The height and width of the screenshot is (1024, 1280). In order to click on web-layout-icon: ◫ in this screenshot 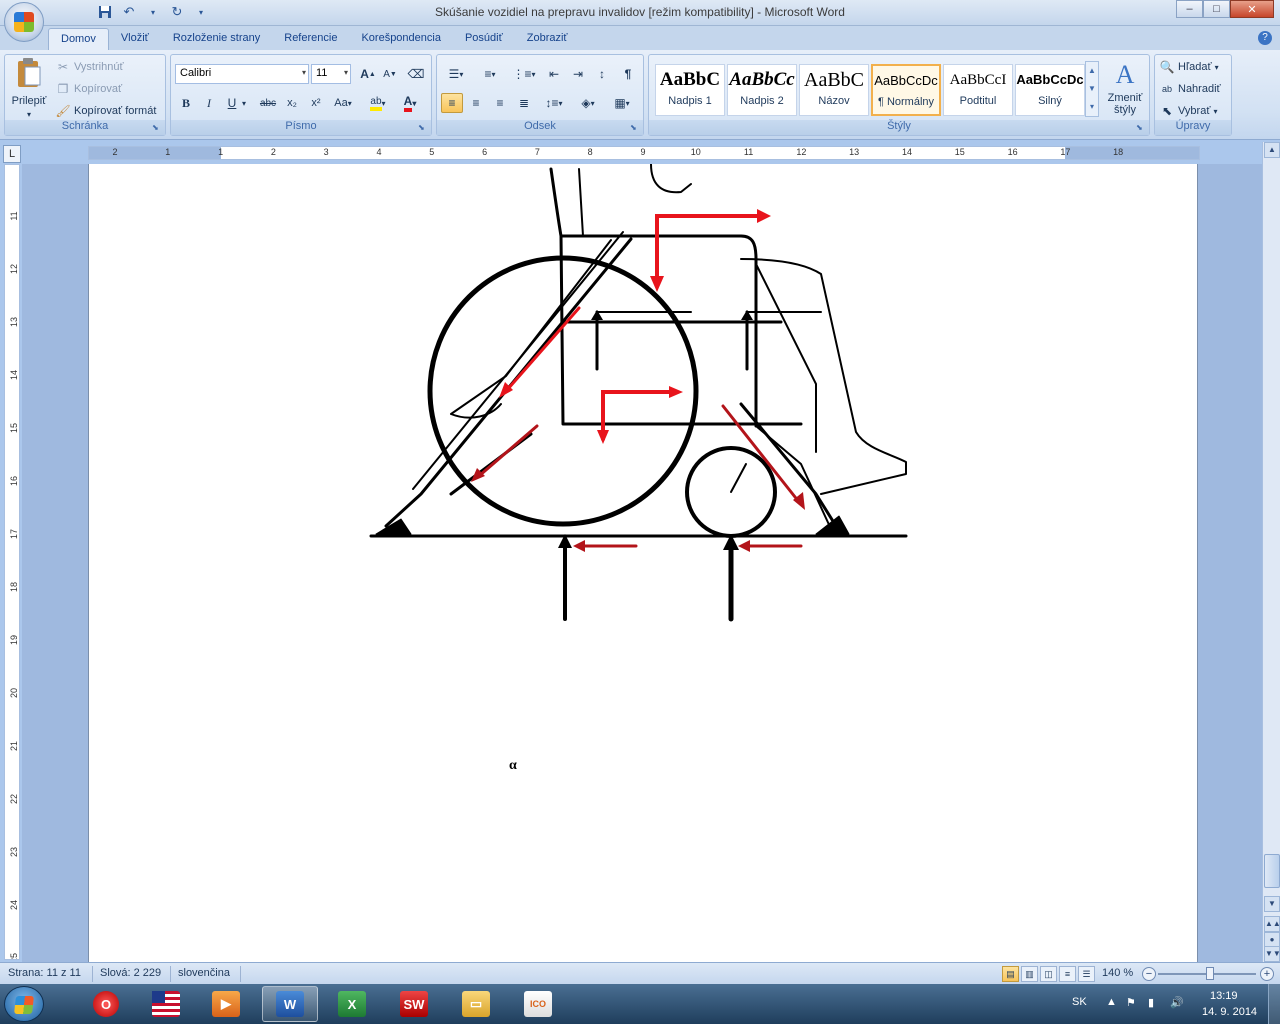, I will do `click(1048, 974)`.